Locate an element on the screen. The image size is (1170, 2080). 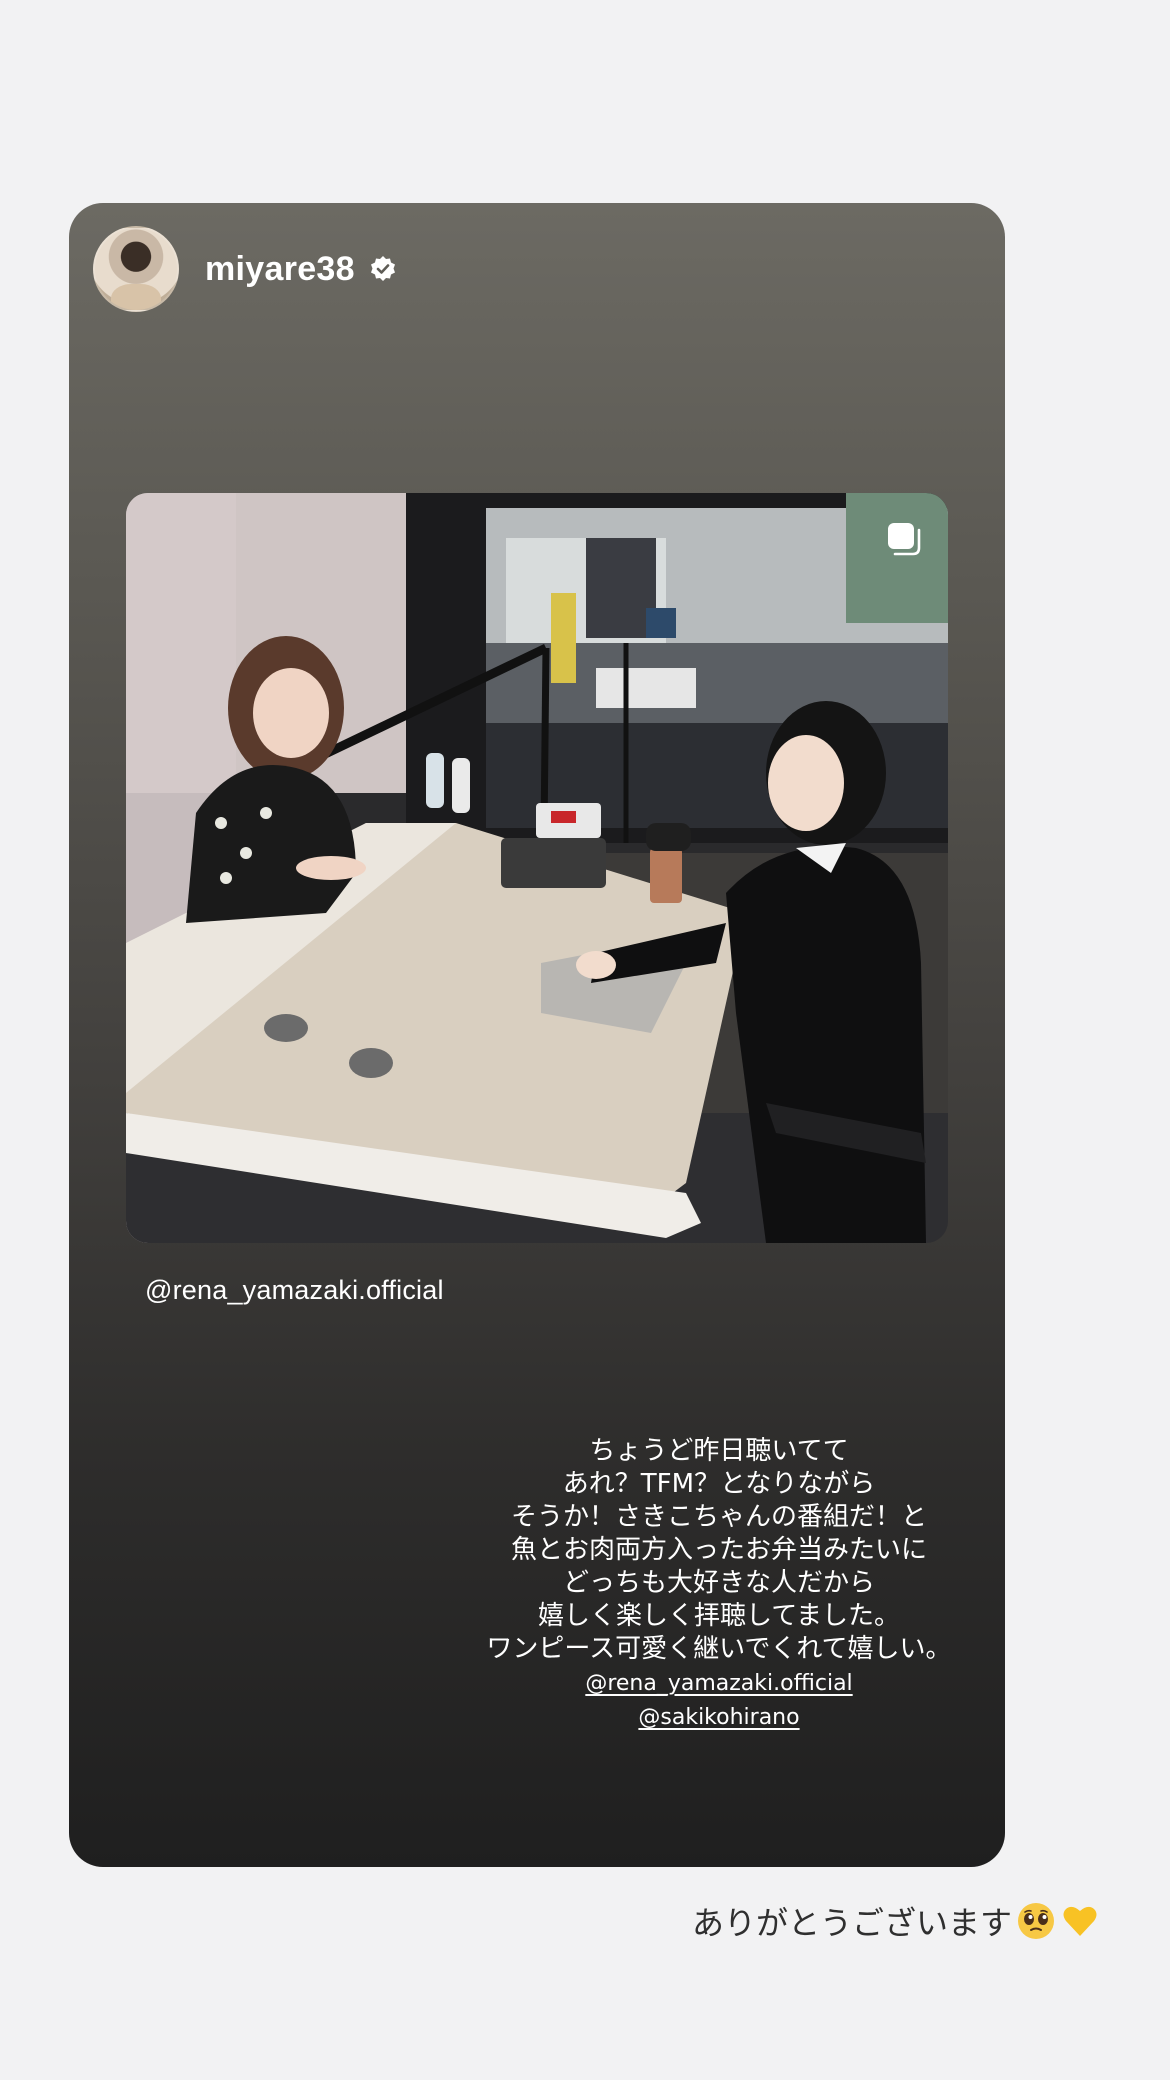
story-header: miyare38 is located at coordinates (245, 269).